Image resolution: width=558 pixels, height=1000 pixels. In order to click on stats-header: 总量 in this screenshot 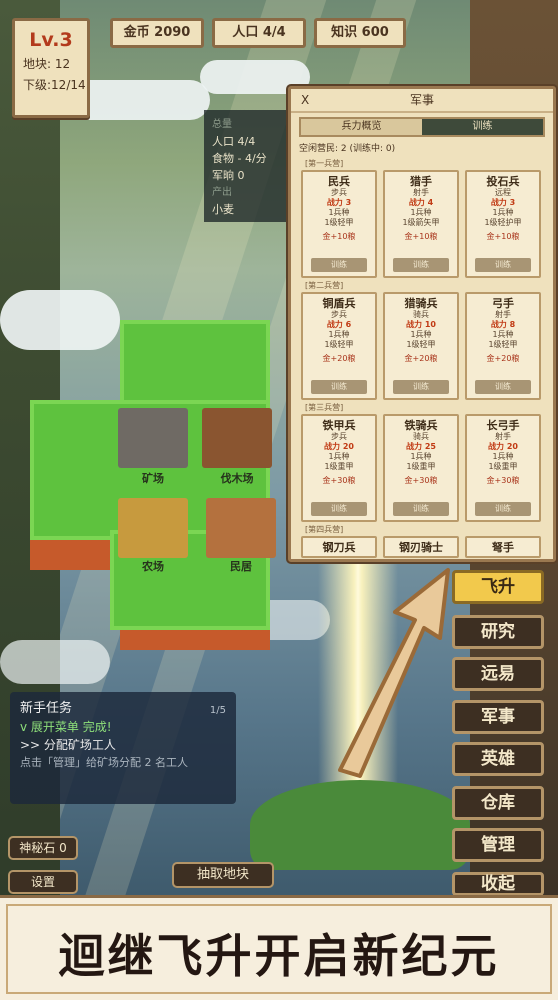, I will do `click(222, 124)`.